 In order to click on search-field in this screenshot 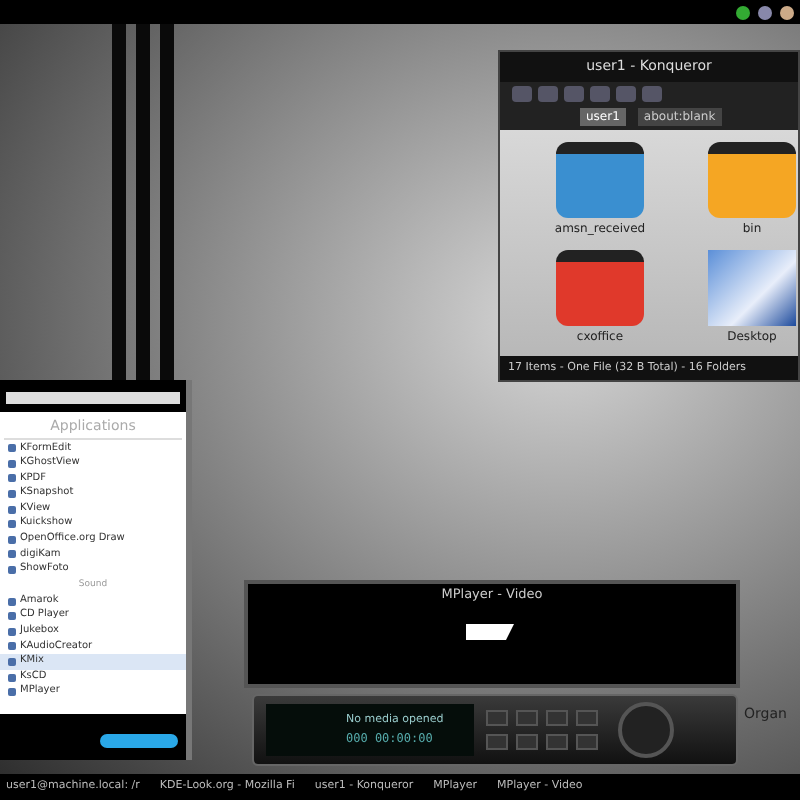, I will do `click(93, 398)`.